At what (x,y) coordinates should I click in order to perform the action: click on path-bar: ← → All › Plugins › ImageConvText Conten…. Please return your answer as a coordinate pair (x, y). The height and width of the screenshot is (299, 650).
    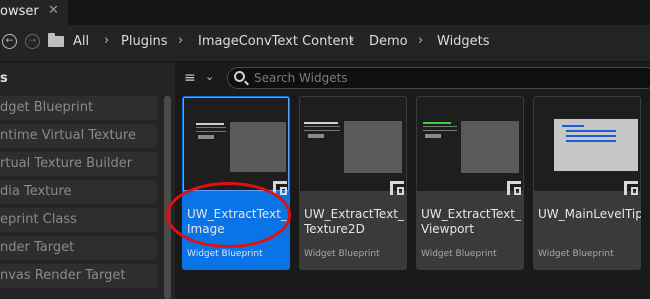
    Looking at the image, I should click on (325, 43).